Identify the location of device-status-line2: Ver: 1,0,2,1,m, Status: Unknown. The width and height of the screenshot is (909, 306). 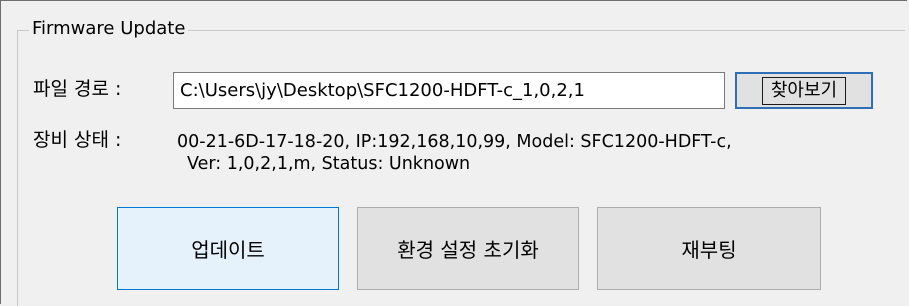
(329, 164).